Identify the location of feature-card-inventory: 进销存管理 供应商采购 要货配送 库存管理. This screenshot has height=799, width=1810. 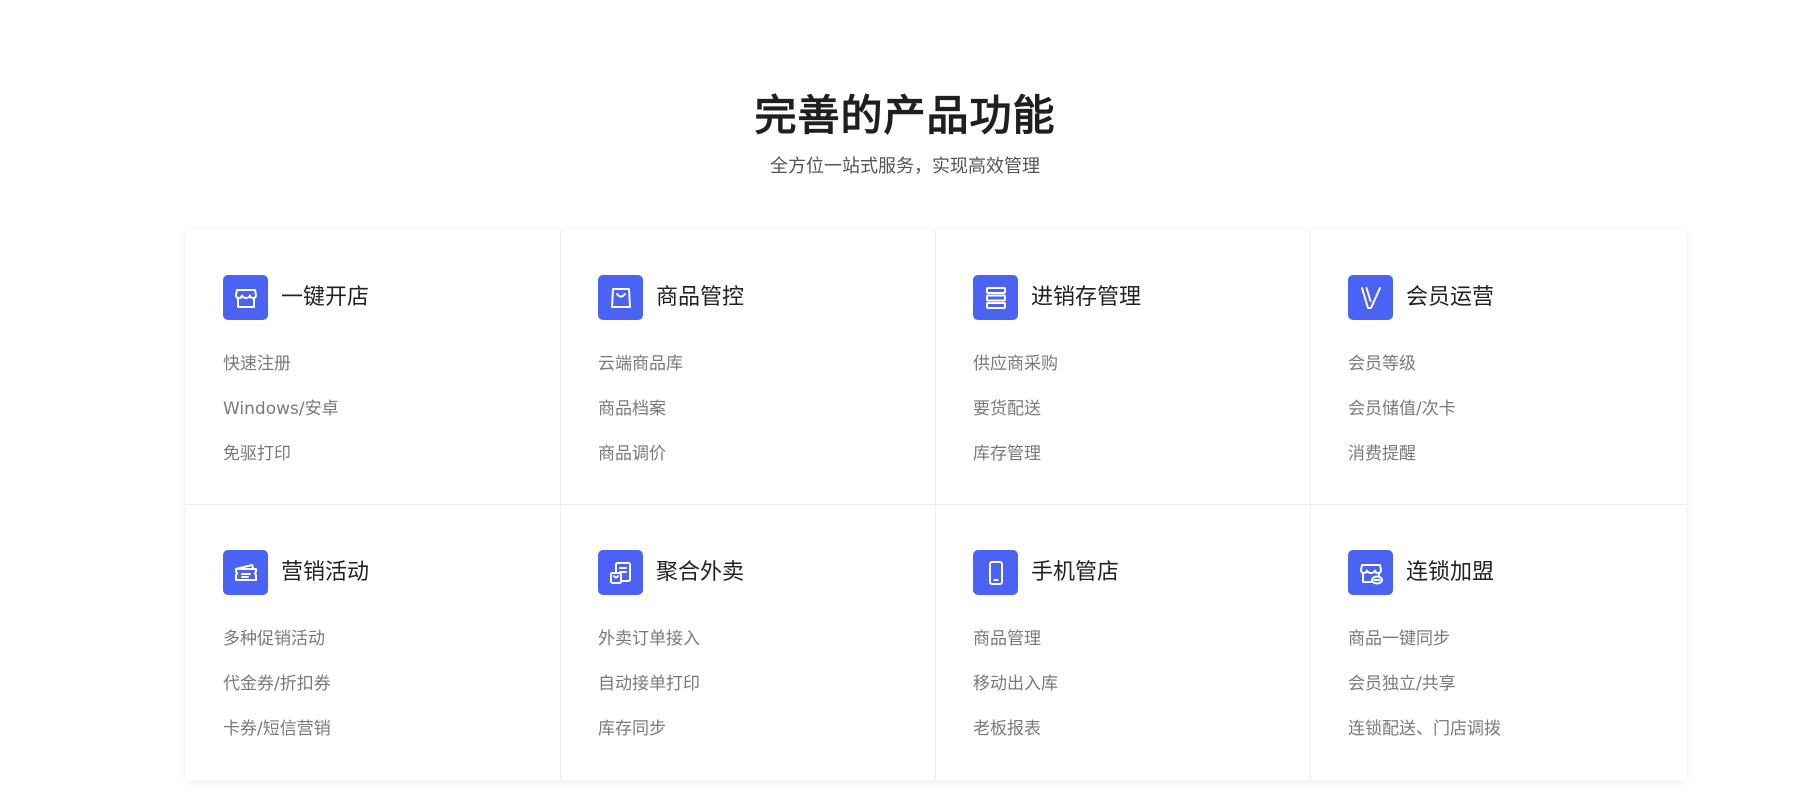
(1123, 367).